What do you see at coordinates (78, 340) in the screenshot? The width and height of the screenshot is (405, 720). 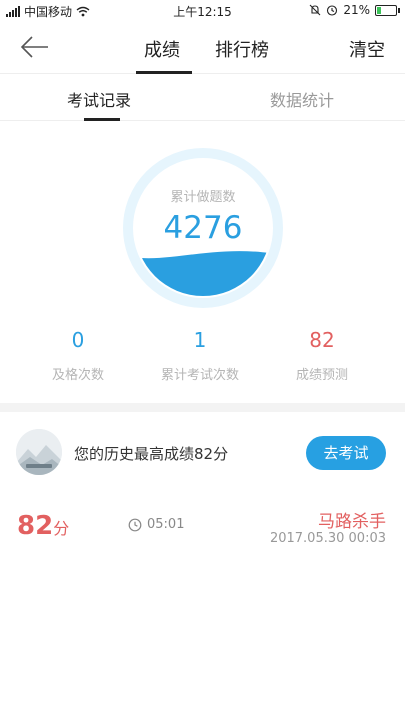 I see `stat-value: 0` at bounding box center [78, 340].